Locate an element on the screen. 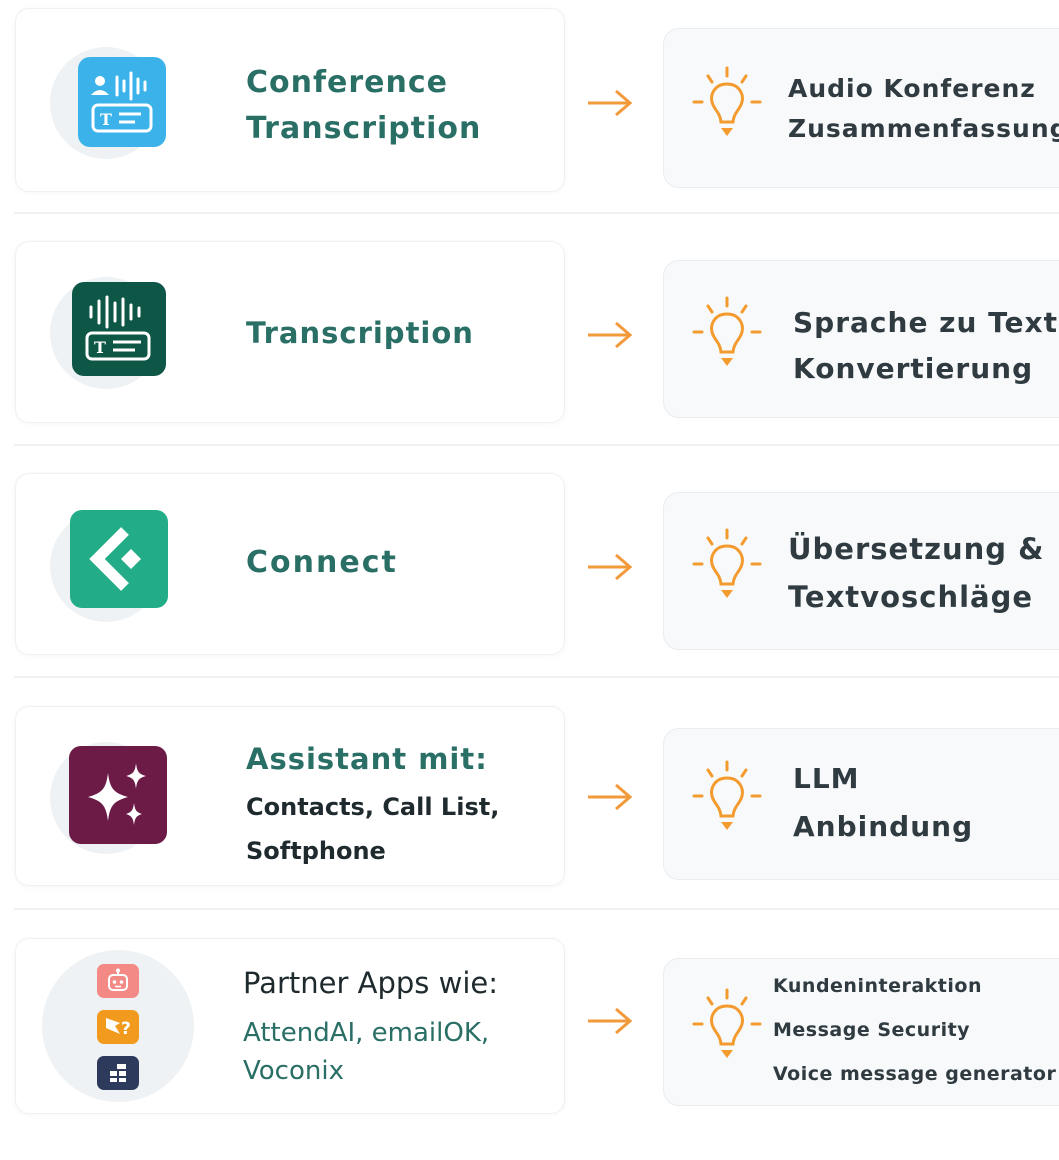 The width and height of the screenshot is (1059, 1160). grid-app-icon is located at coordinates (118, 1073).